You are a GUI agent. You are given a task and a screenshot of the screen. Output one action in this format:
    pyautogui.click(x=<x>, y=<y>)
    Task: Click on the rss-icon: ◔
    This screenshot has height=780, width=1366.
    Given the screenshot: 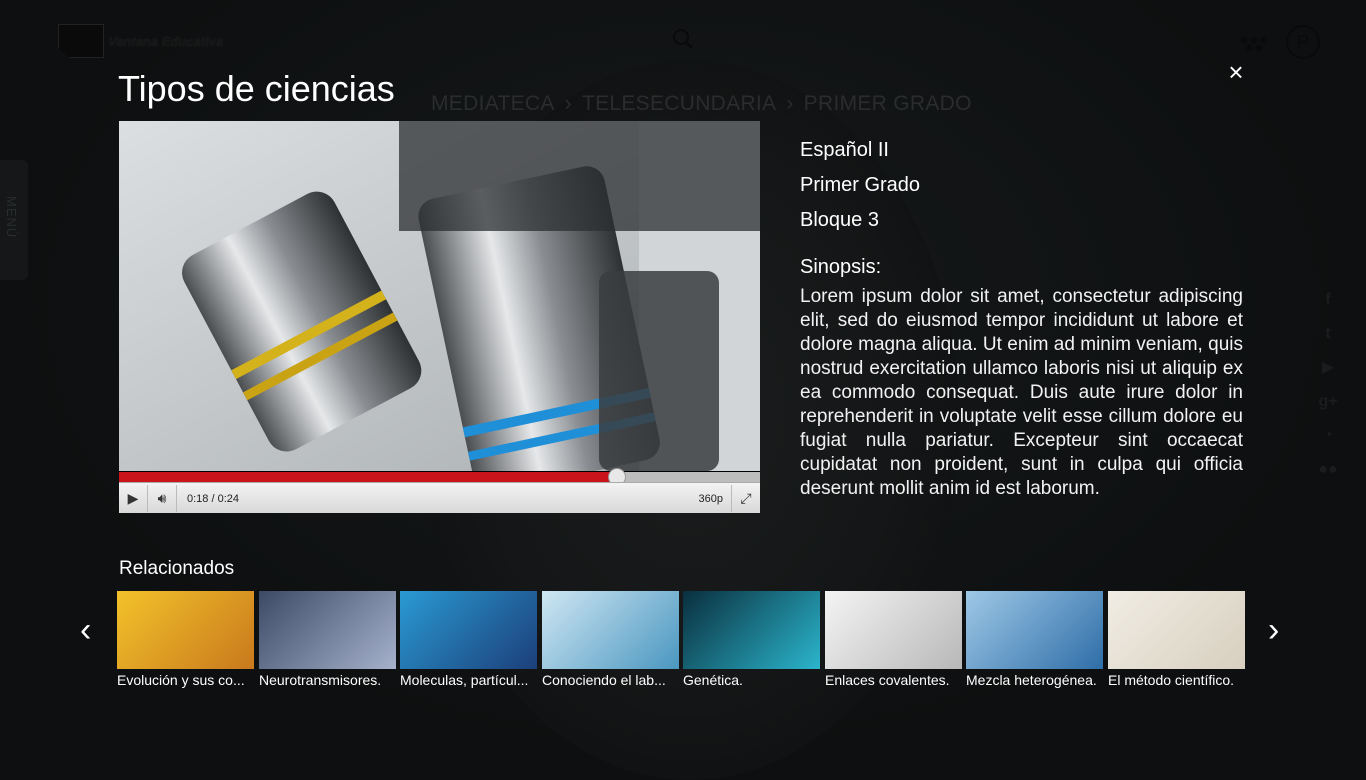 What is the action you would take?
    pyautogui.click(x=1328, y=436)
    